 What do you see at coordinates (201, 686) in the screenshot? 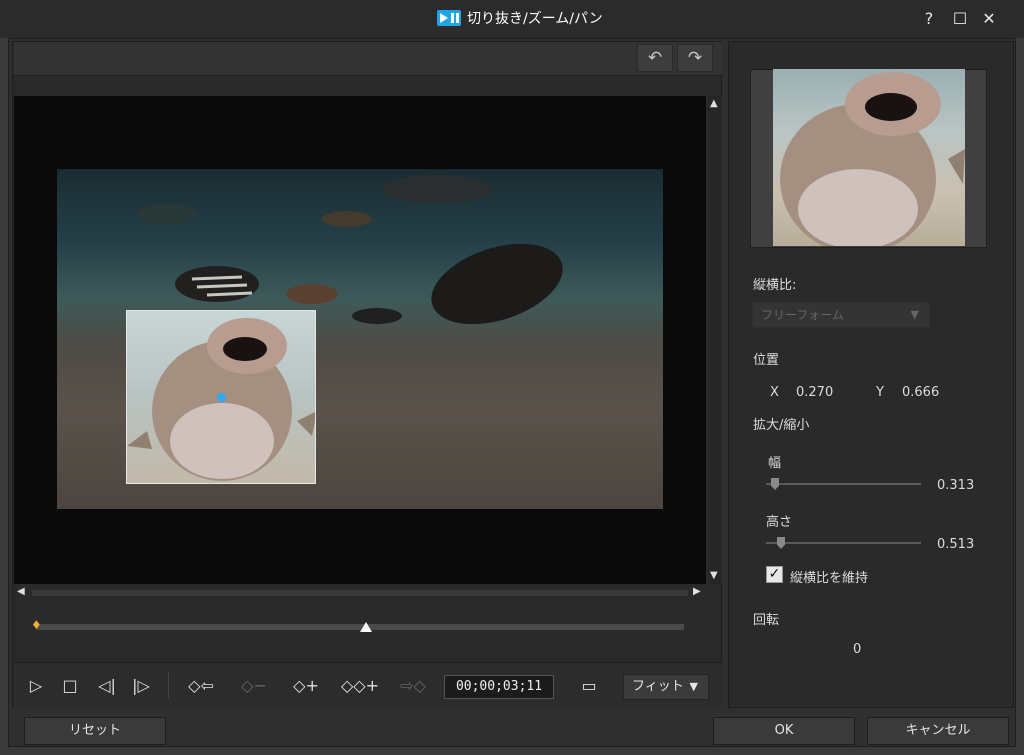
I see `previous-keyframe-button: ◇⇦` at bounding box center [201, 686].